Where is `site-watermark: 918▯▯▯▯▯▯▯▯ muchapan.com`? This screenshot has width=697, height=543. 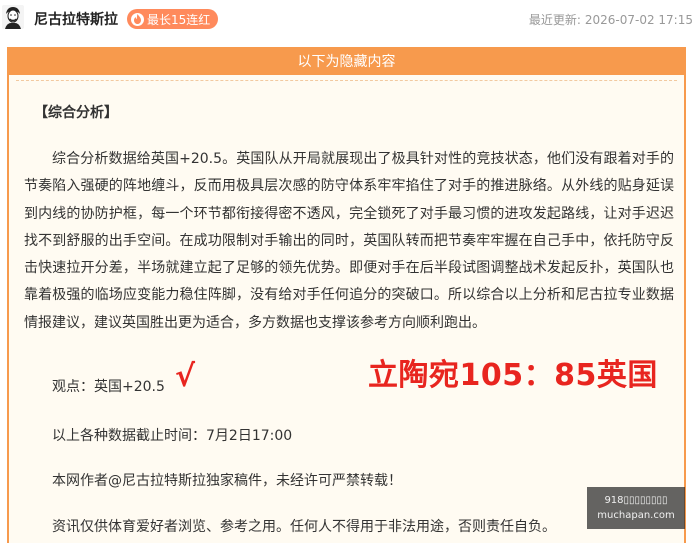 site-watermark: 918▯▯▯▯▯▯▯▯ muchapan.com is located at coordinates (636, 508).